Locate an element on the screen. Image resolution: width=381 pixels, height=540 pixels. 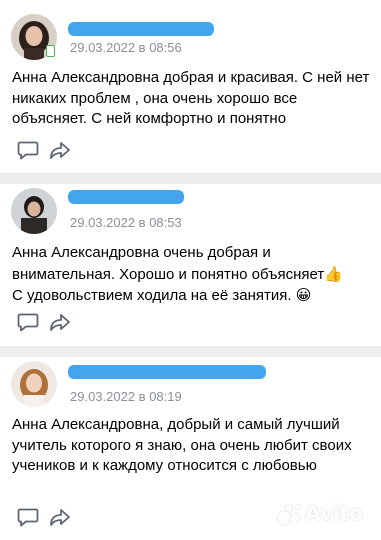
grinning-face-emoji: 😀 is located at coordinates (303, 295).